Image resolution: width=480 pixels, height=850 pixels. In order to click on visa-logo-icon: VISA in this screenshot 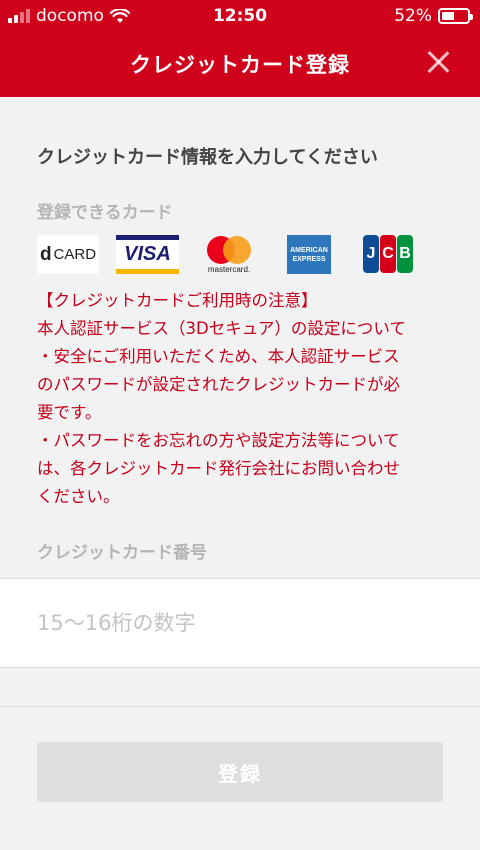, I will do `click(147, 254)`.